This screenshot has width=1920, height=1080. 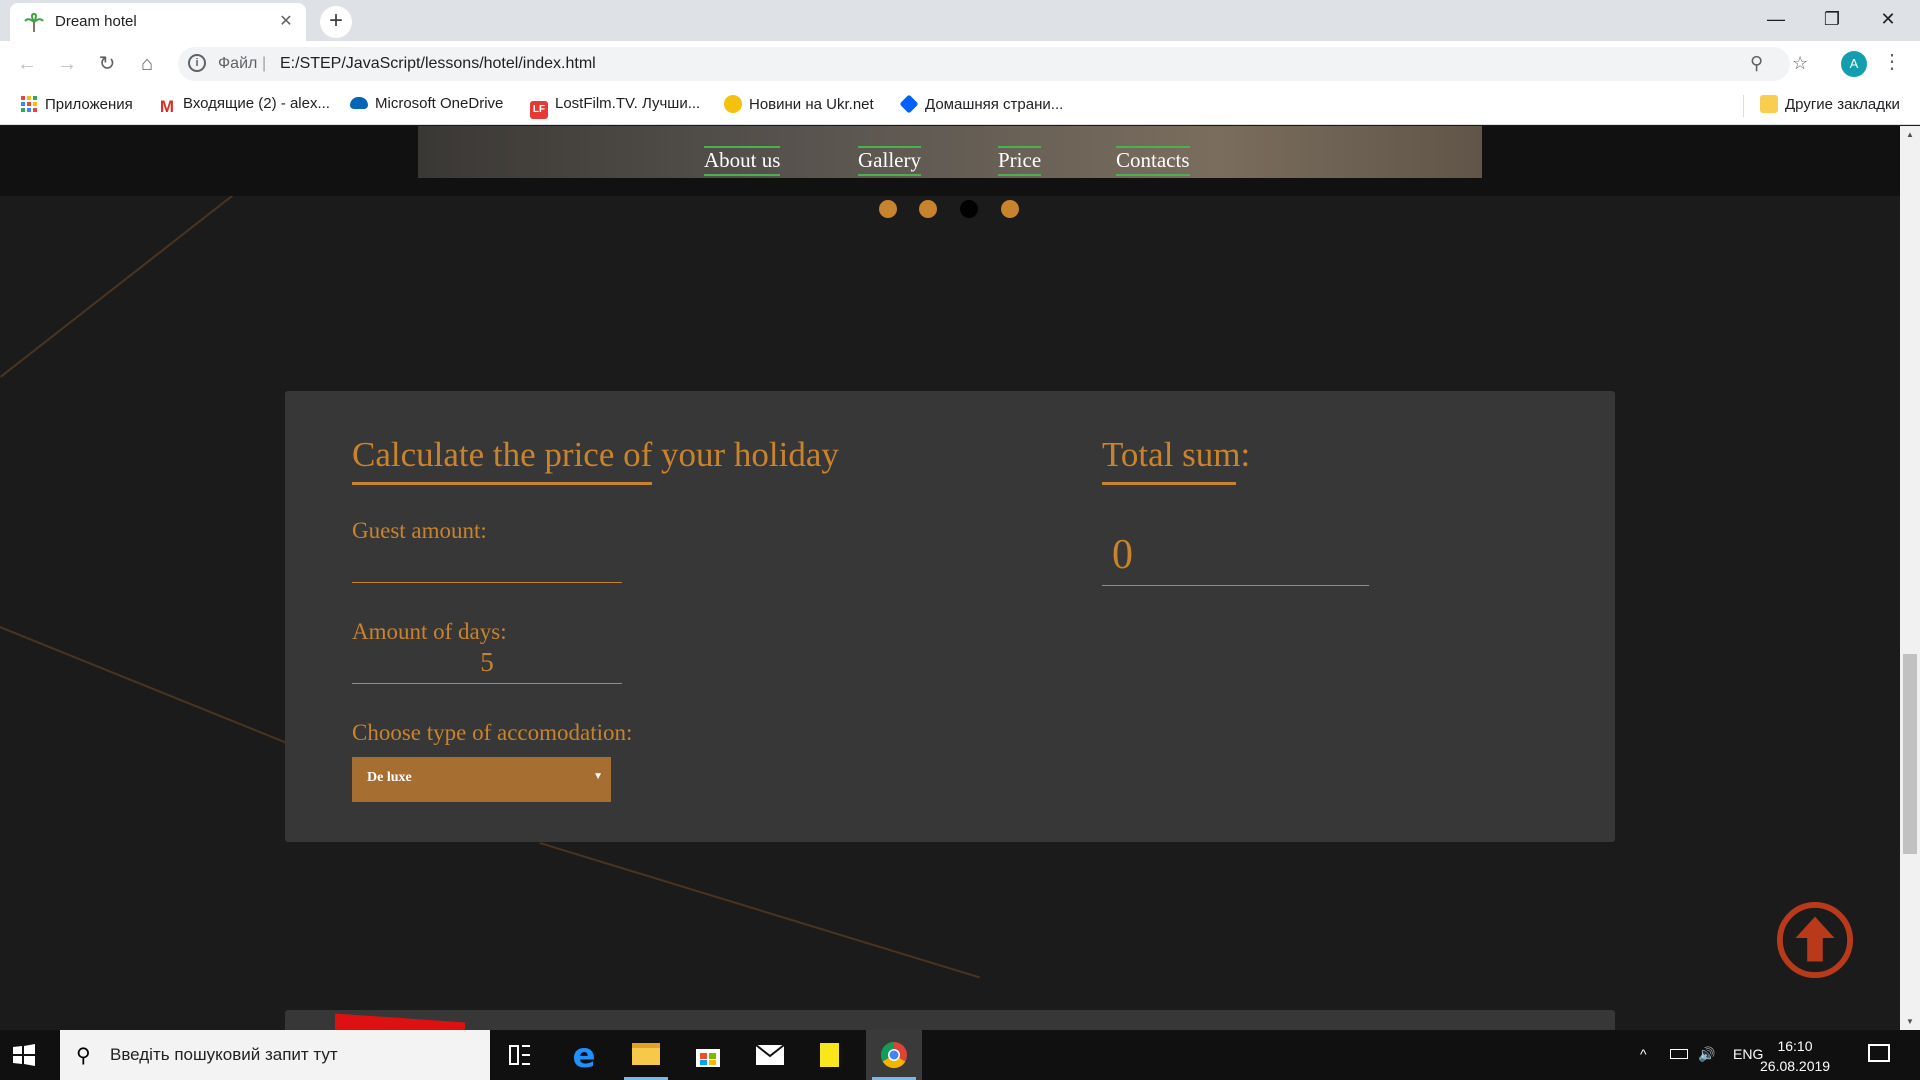 I want to click on bookmark-apps: Приложения, so click(x=76, y=104).